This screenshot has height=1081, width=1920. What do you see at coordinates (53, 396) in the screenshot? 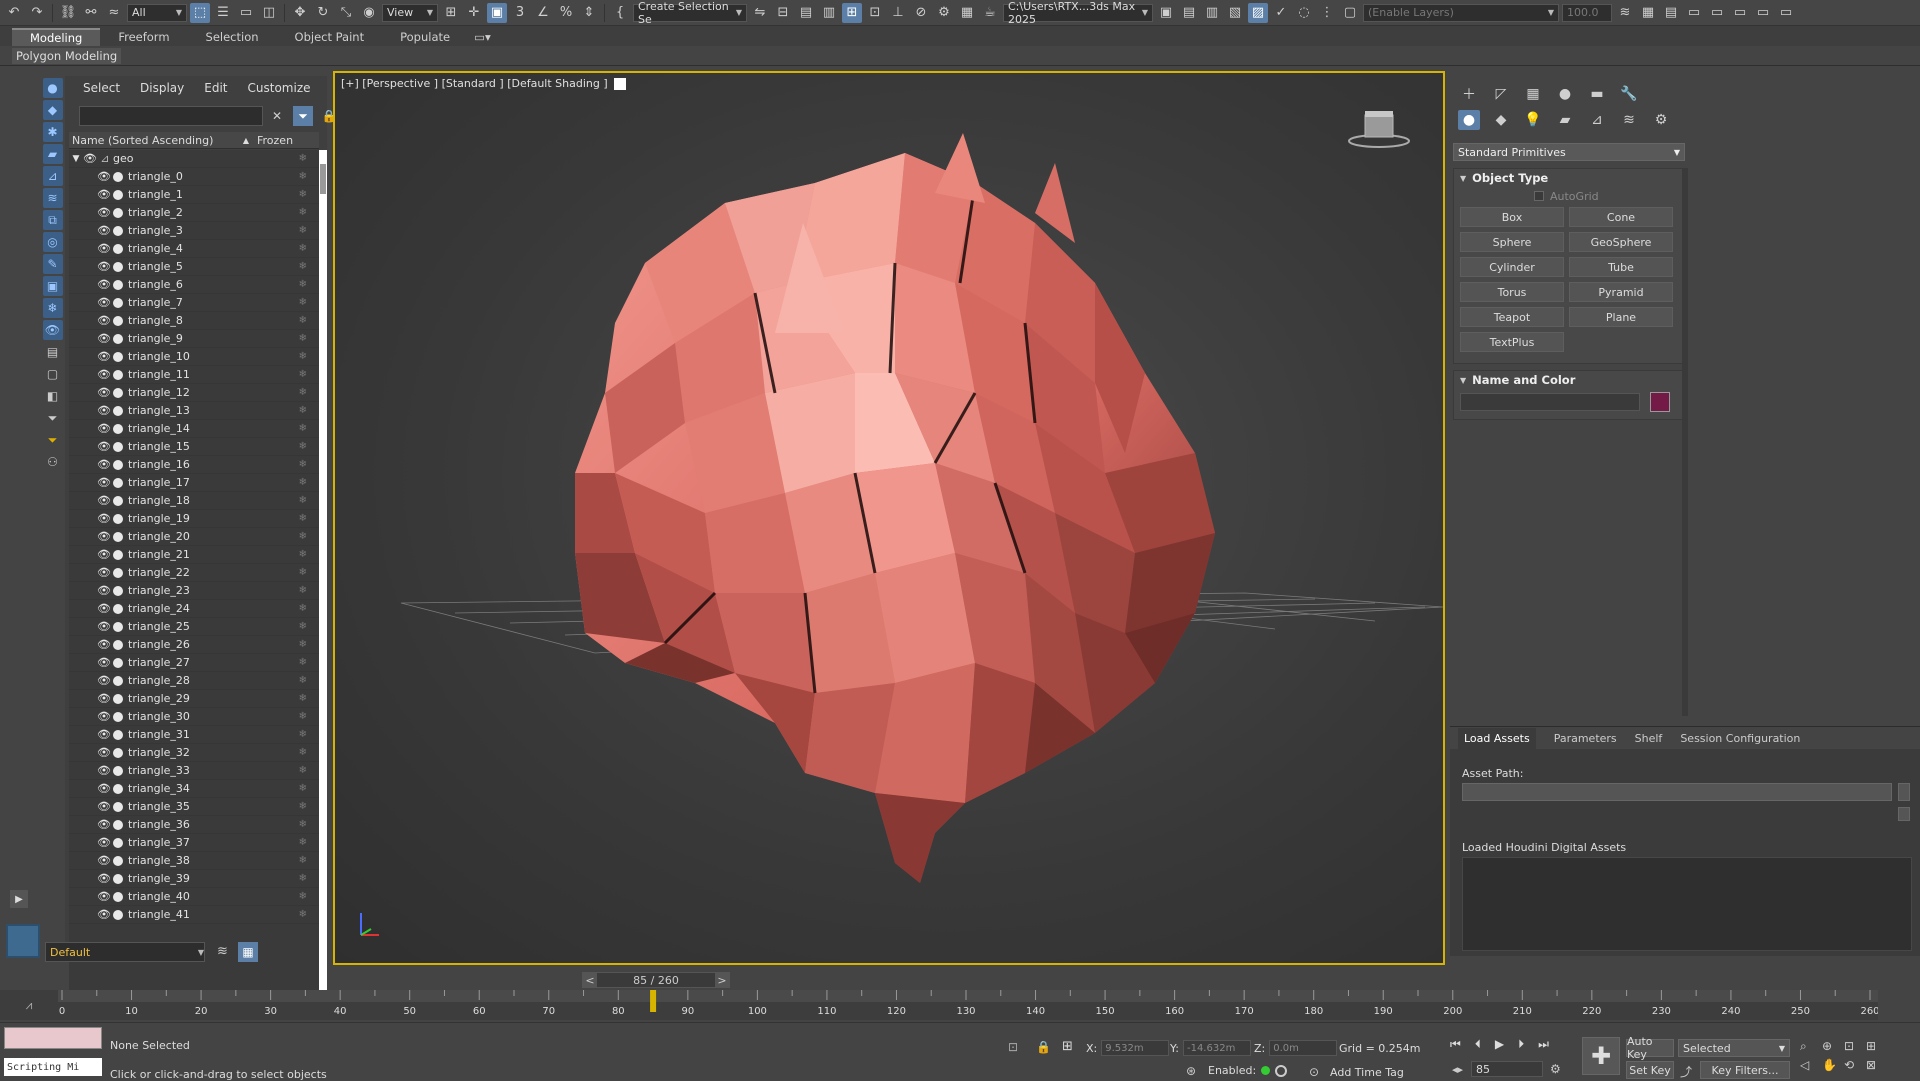
I see `invert-display-icon: ◧` at bounding box center [53, 396].